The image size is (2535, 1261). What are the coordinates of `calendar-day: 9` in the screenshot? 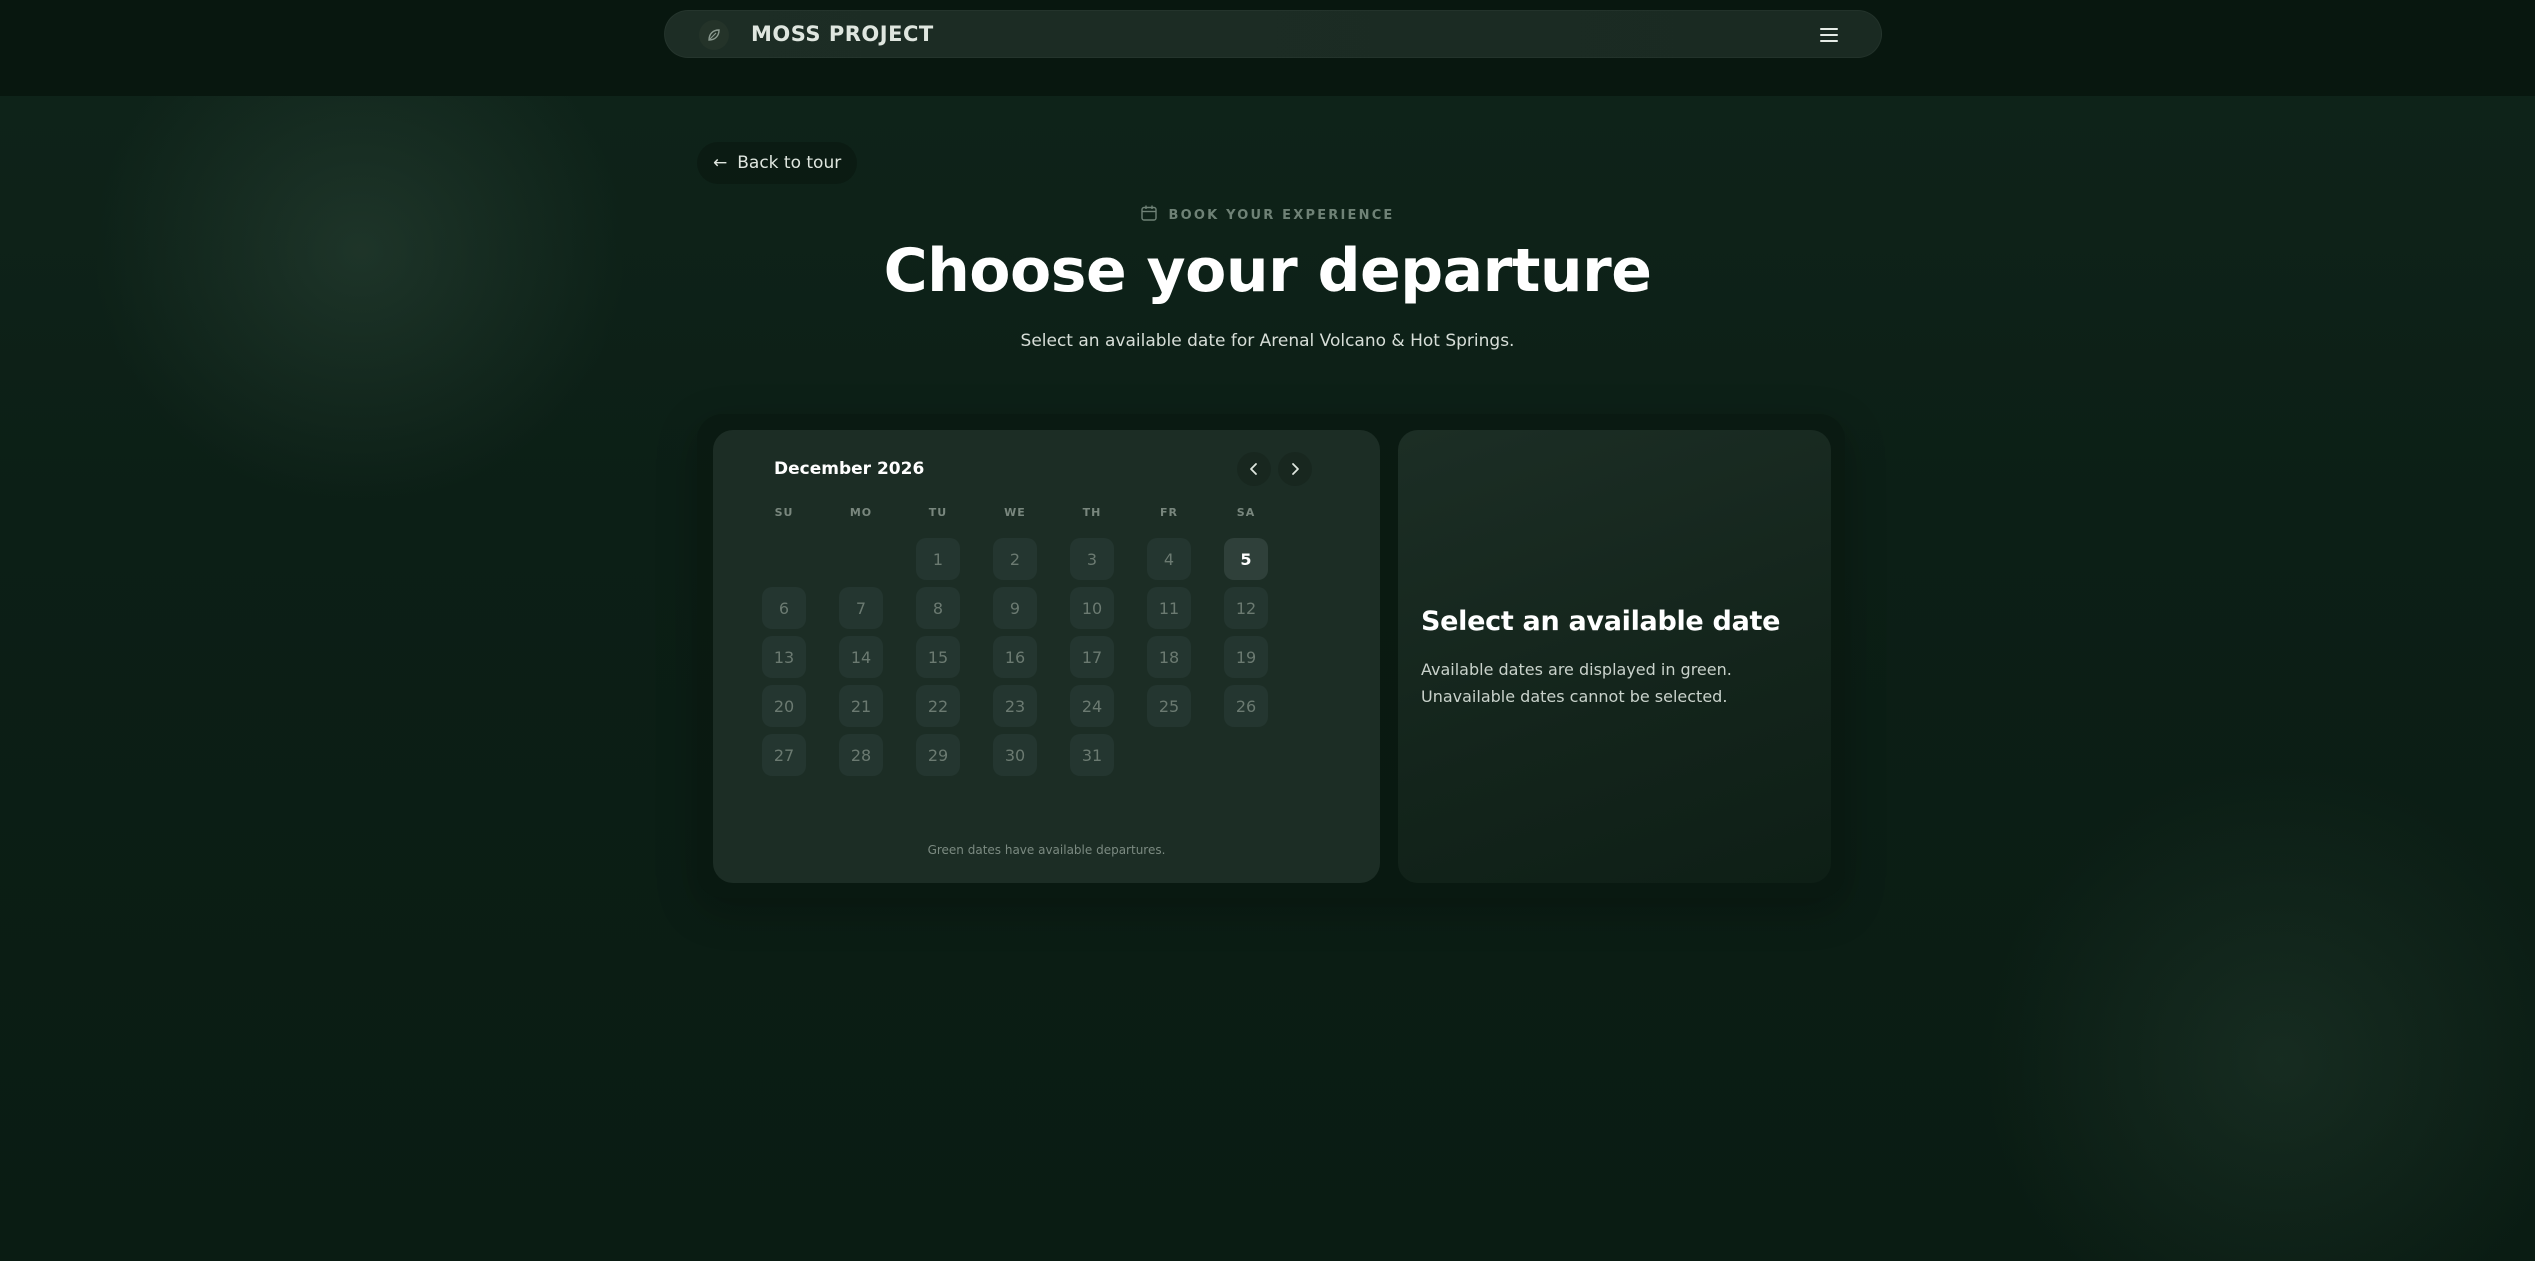 It's located at (1015, 608).